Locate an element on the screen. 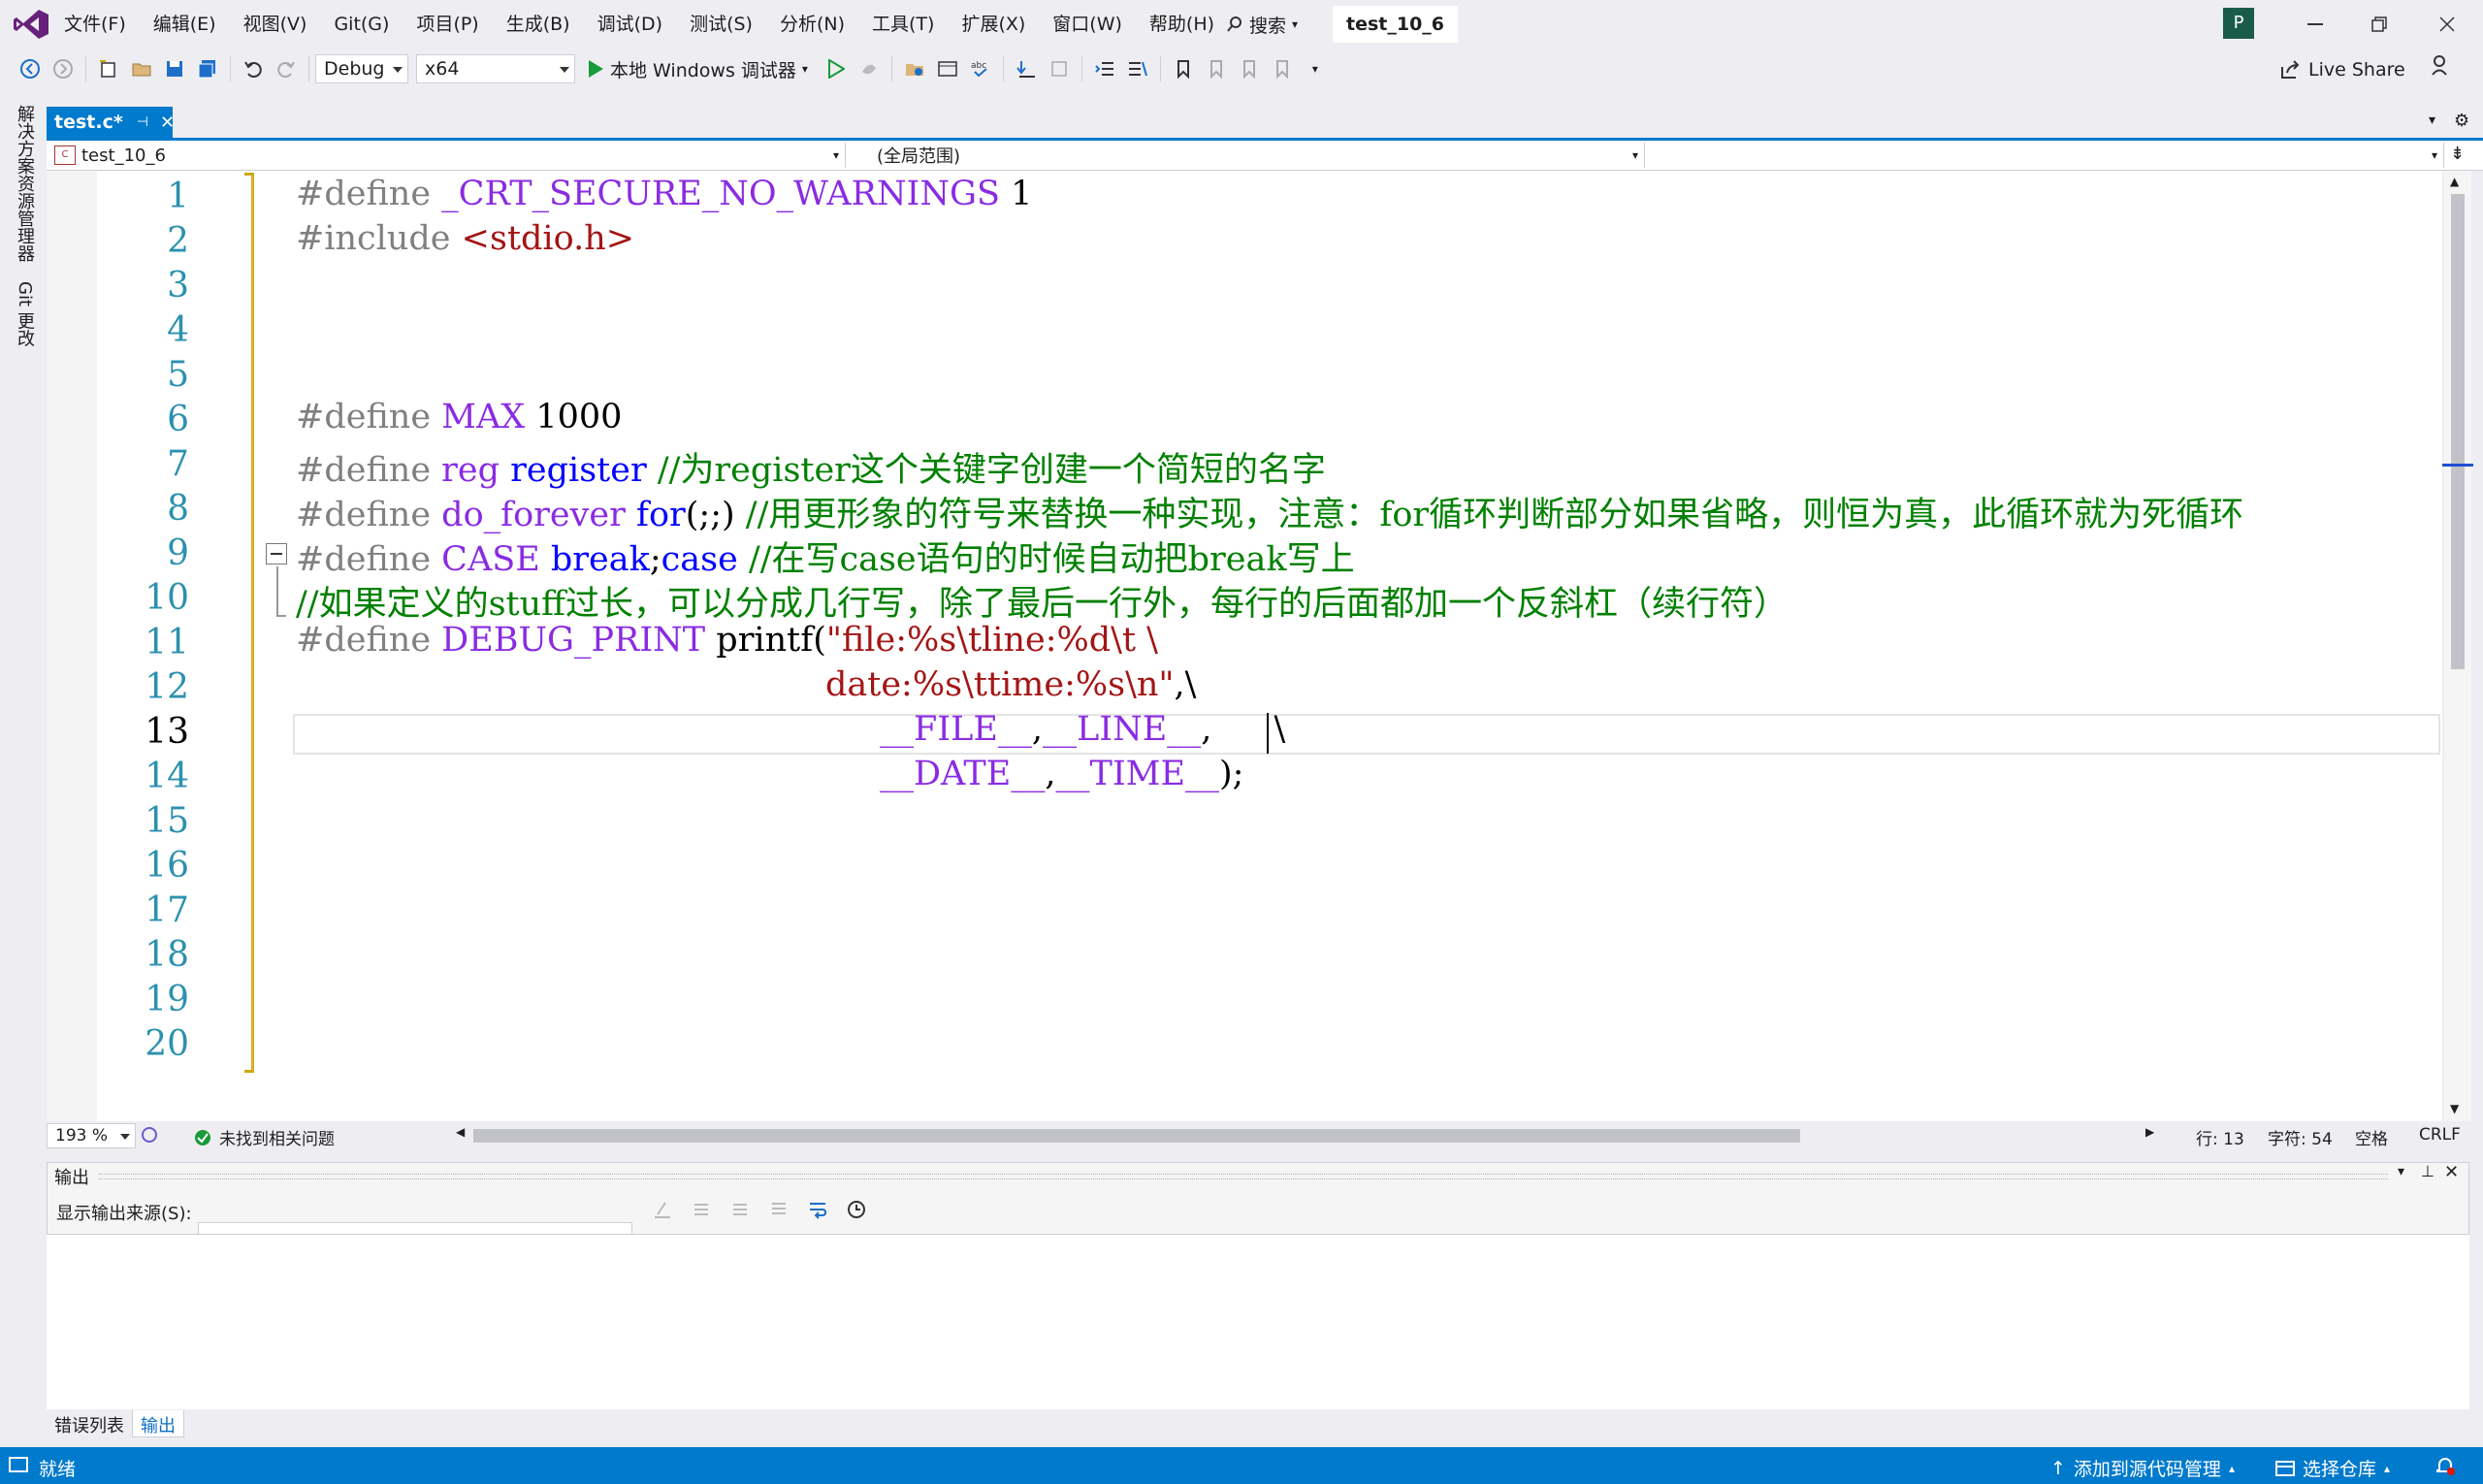 The width and height of the screenshot is (2483, 1484). line-number: 4 is located at coordinates (178, 330).